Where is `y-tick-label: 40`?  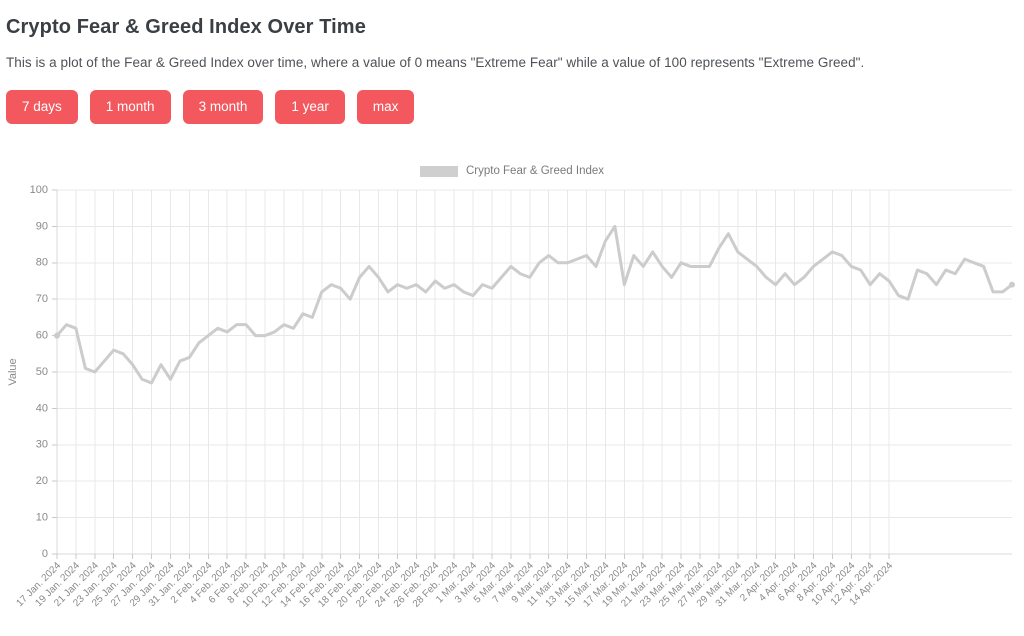 y-tick-label: 40 is located at coordinates (42, 408).